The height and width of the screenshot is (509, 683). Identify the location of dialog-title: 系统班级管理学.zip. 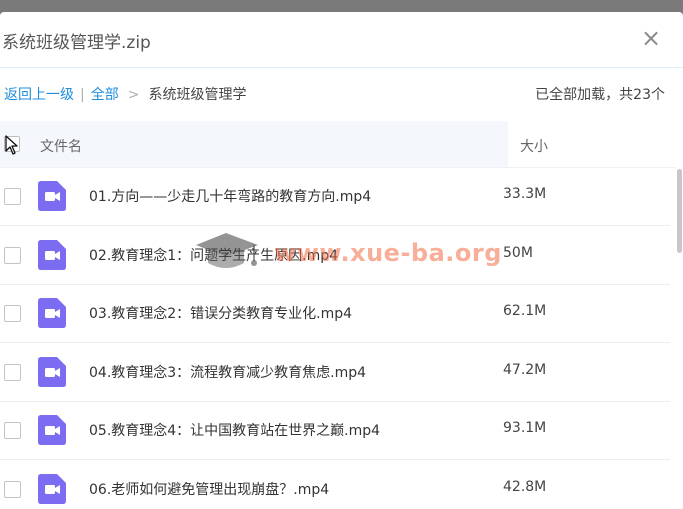
(76, 43).